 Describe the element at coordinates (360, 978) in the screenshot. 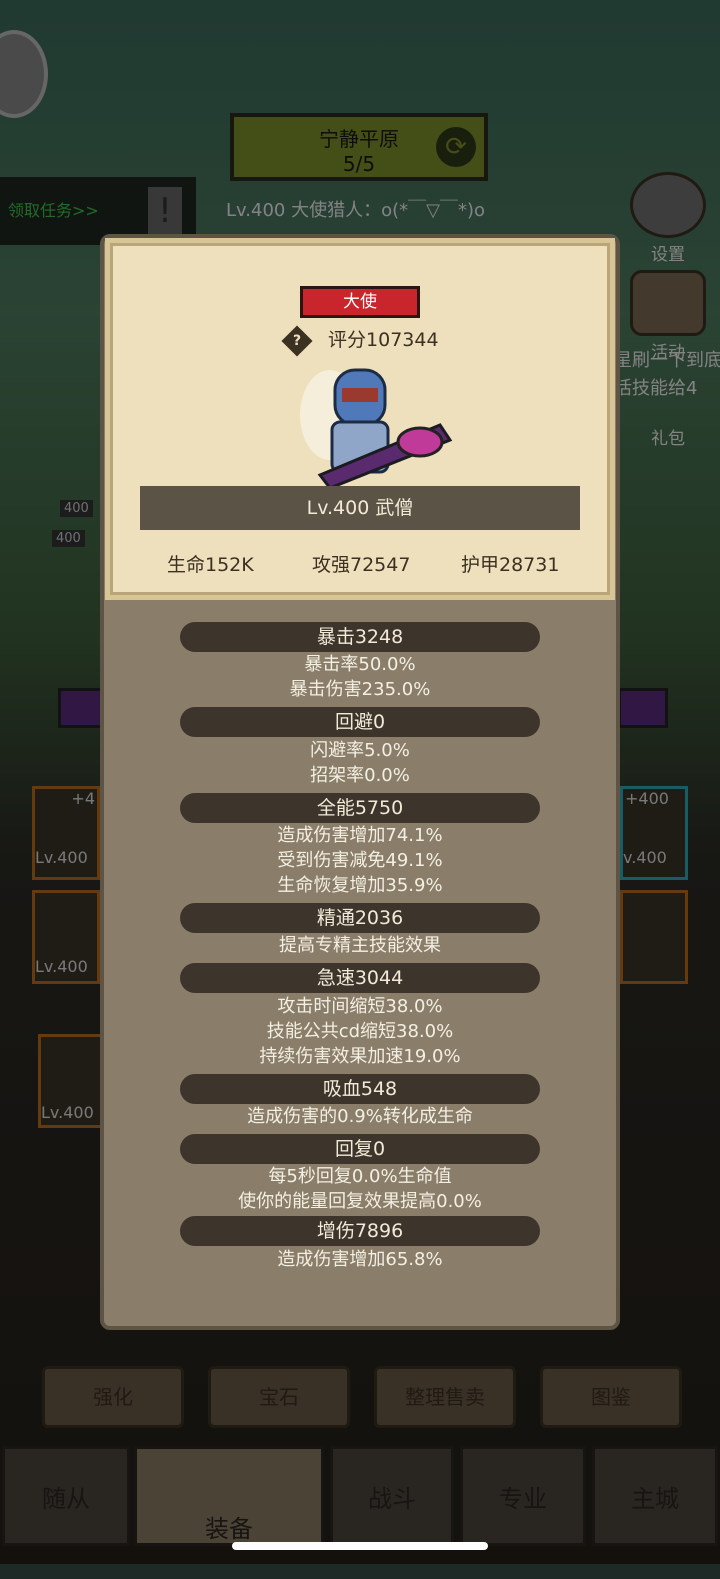

I see `stat-category-bar: 急速3044` at that location.